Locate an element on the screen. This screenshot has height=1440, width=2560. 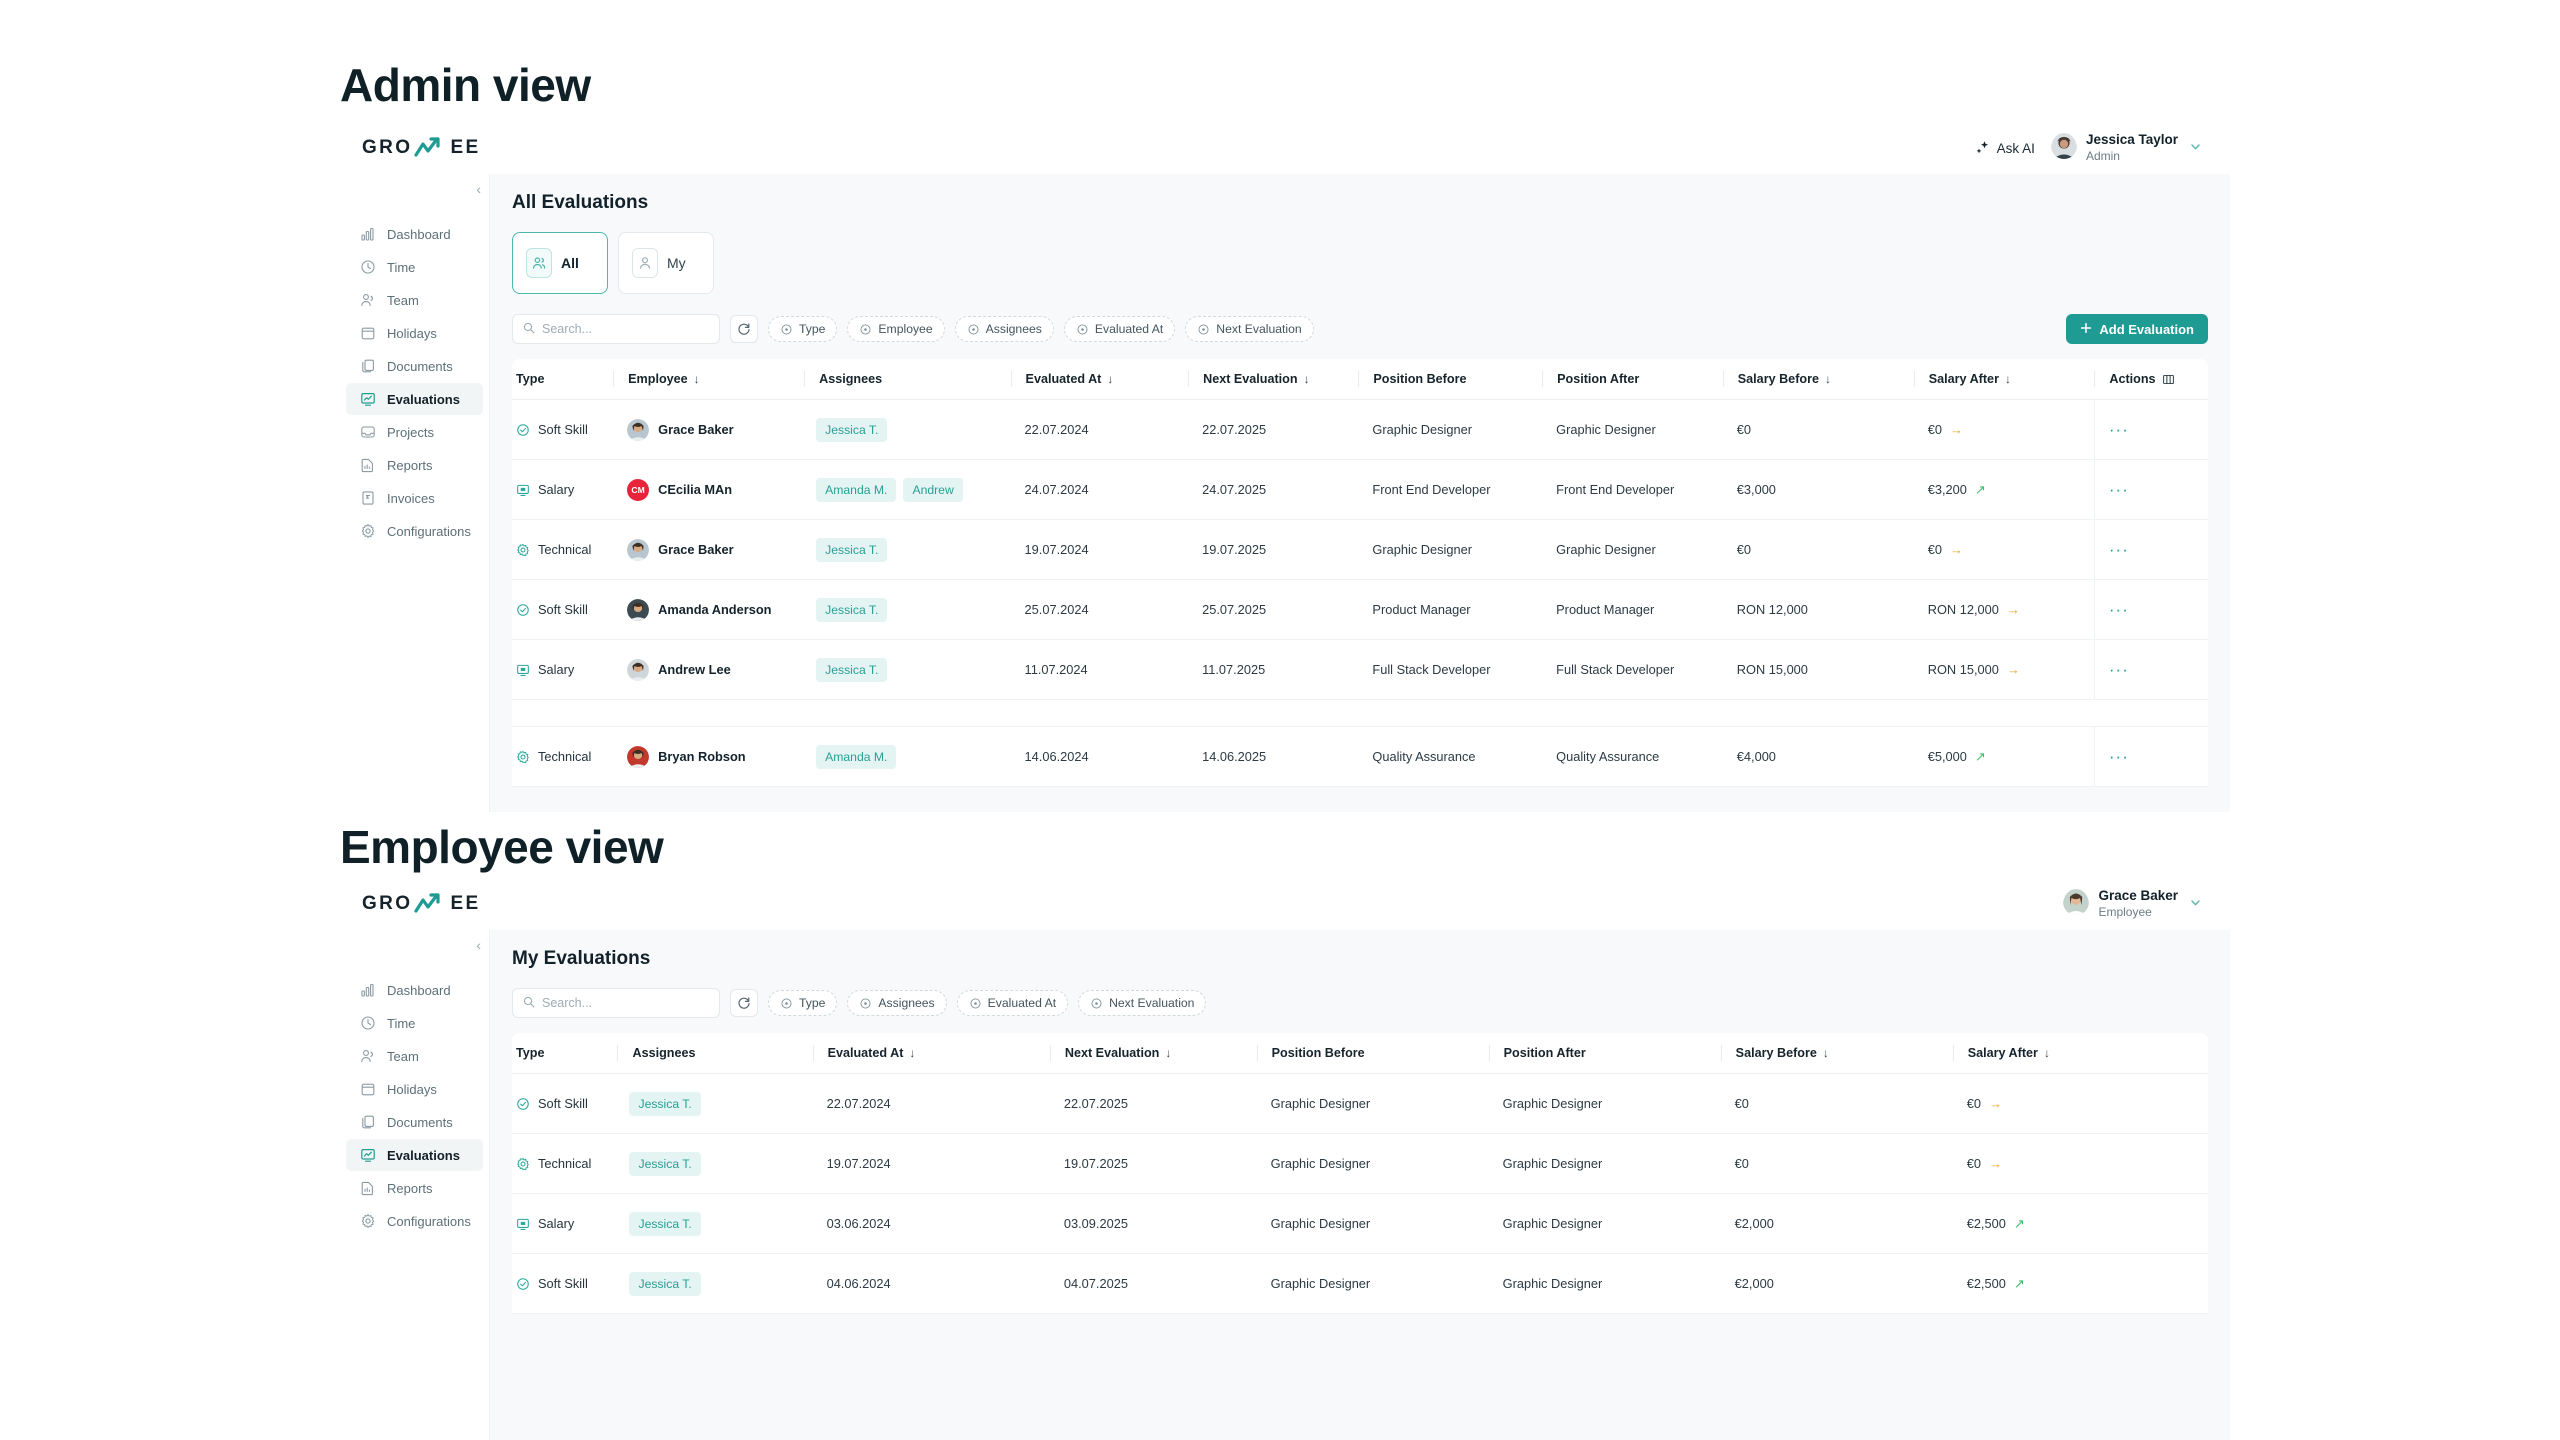
columns-icon is located at coordinates (2168, 379).